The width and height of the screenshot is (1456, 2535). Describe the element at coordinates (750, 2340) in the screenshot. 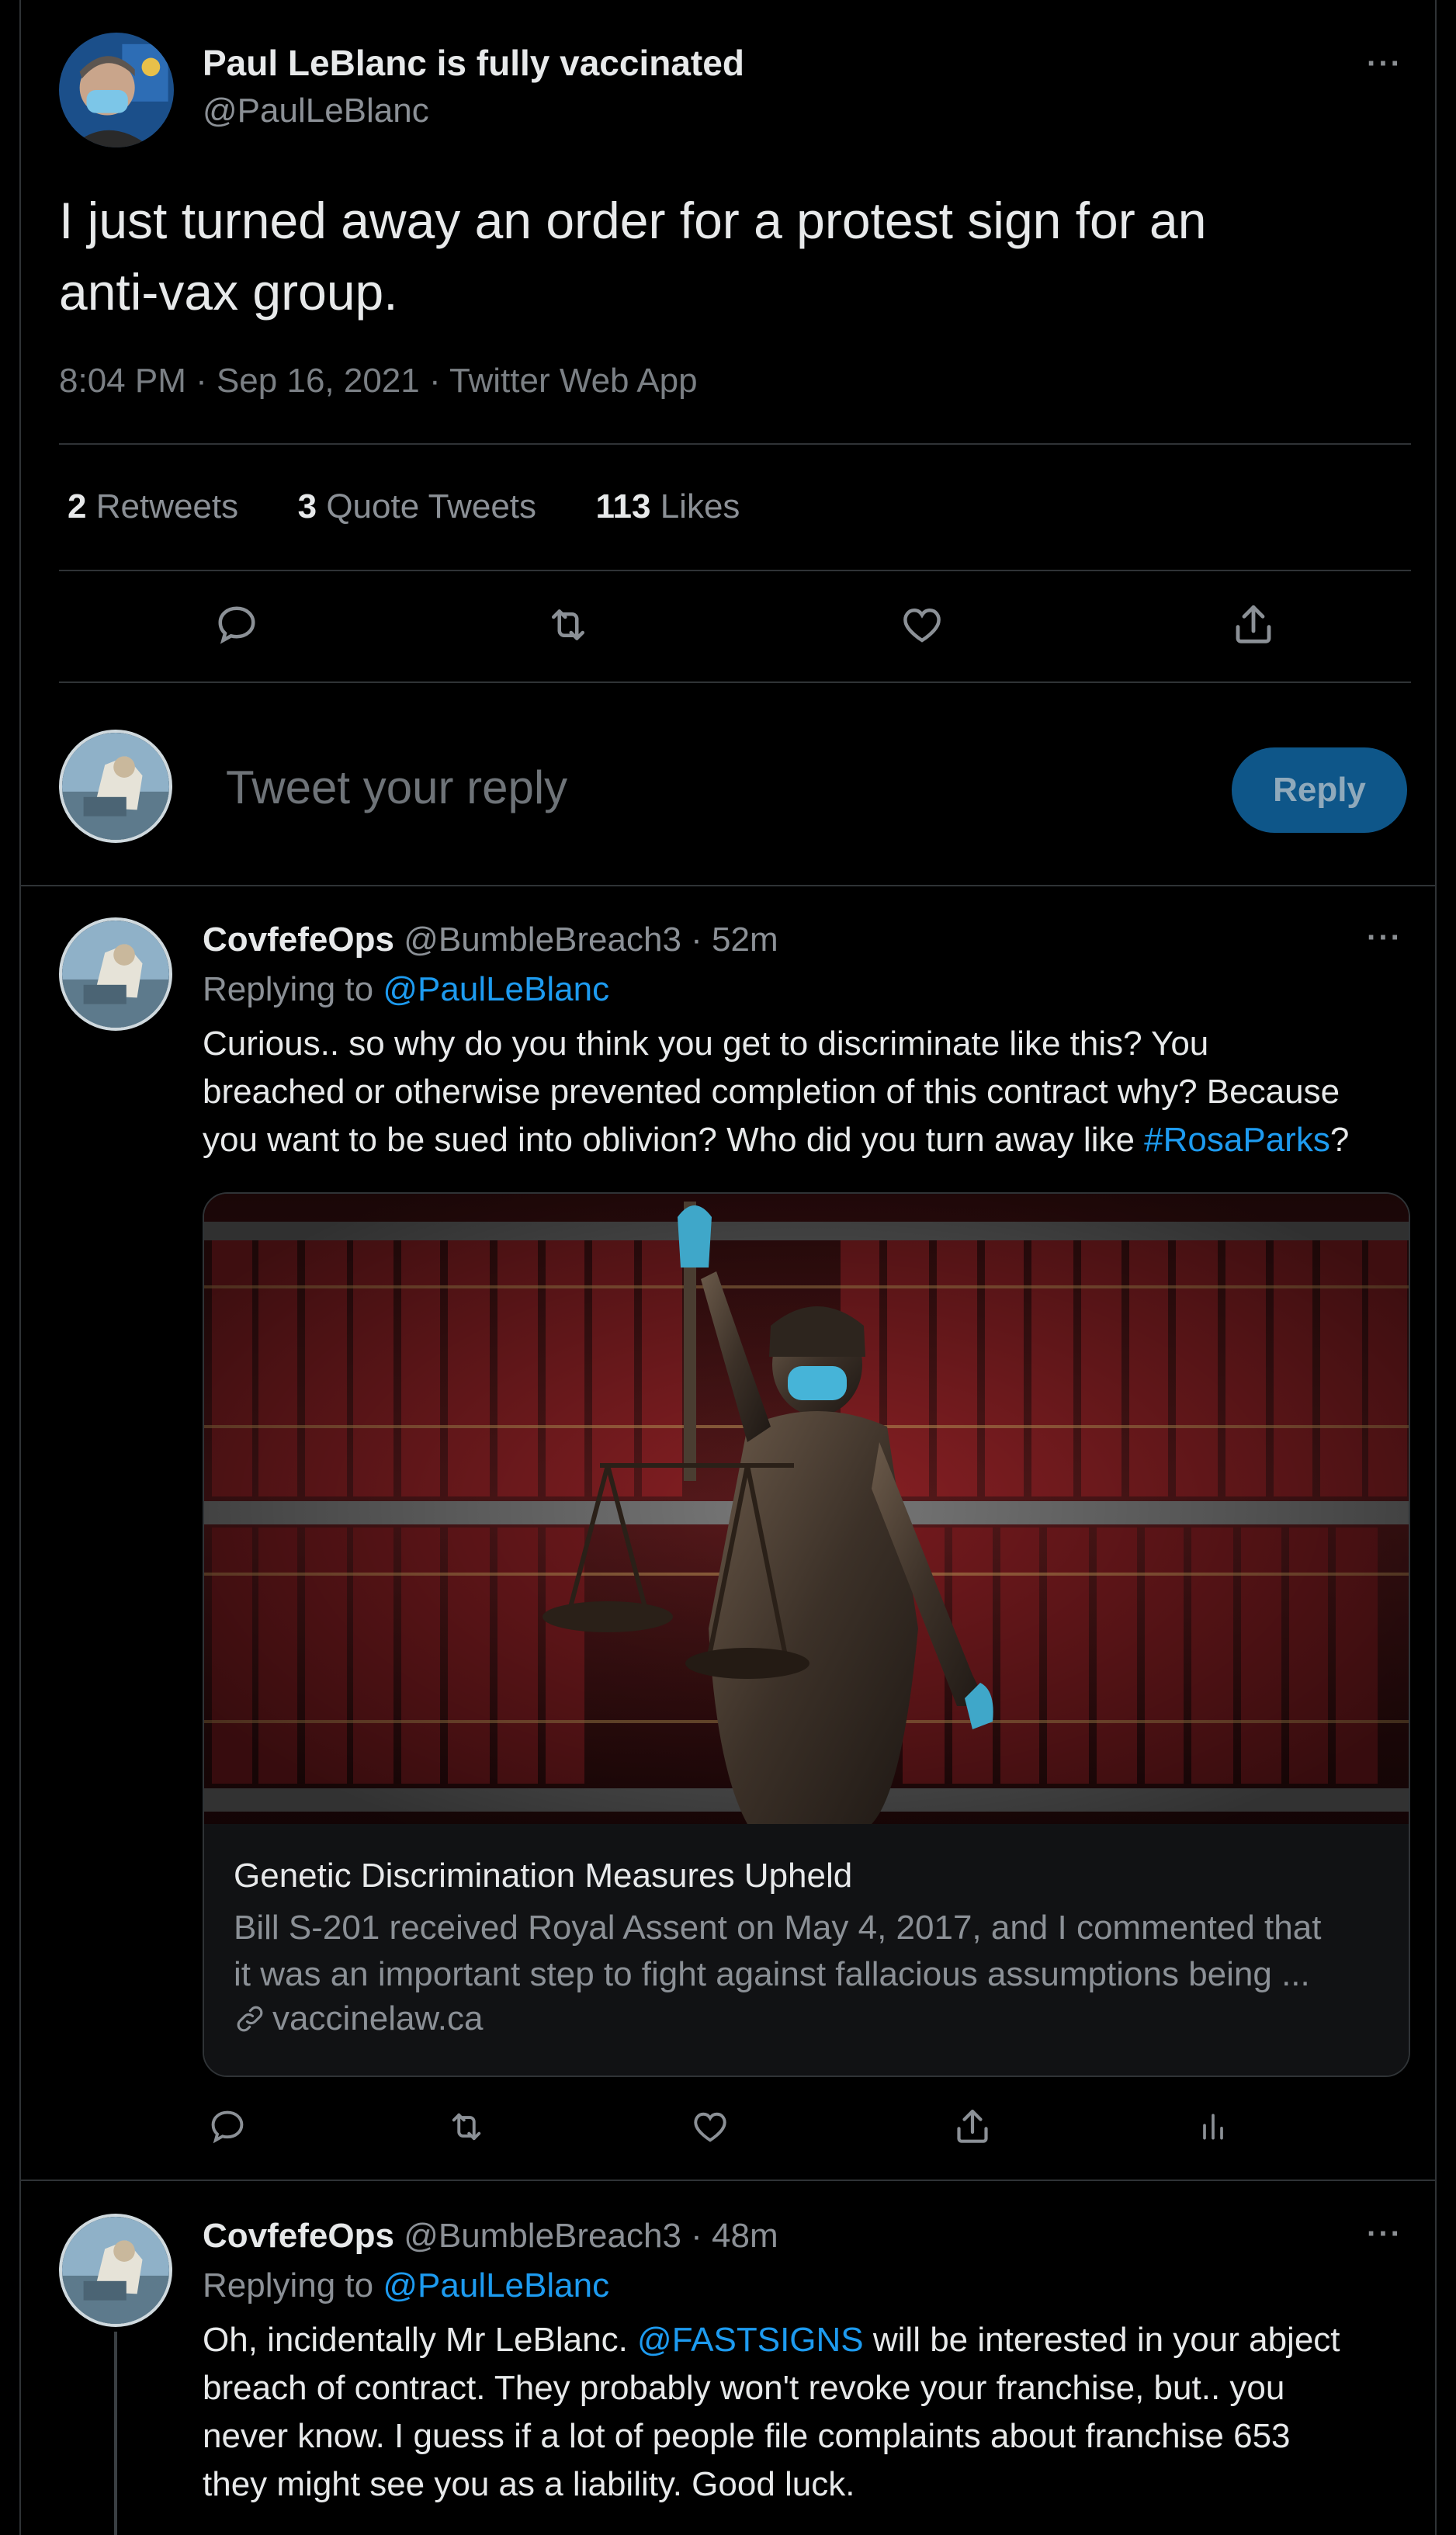

I see `mention-link: @FASTSIGNS` at that location.